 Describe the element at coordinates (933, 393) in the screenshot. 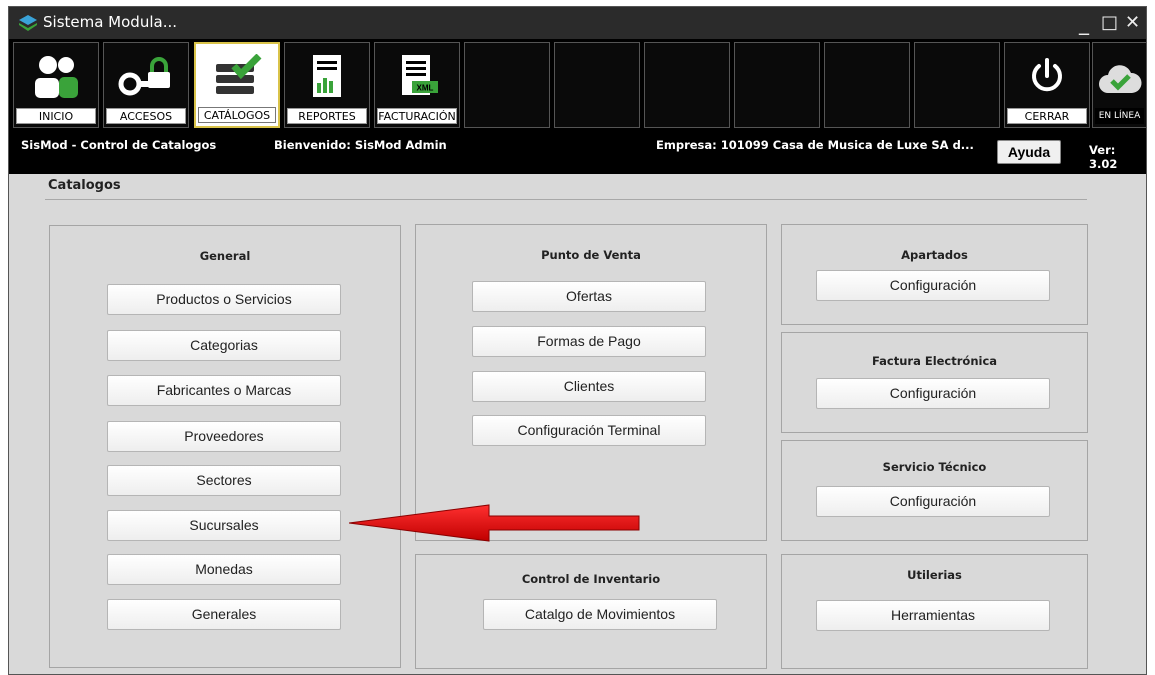

I see `factura-configuracion-button: Configuración` at that location.